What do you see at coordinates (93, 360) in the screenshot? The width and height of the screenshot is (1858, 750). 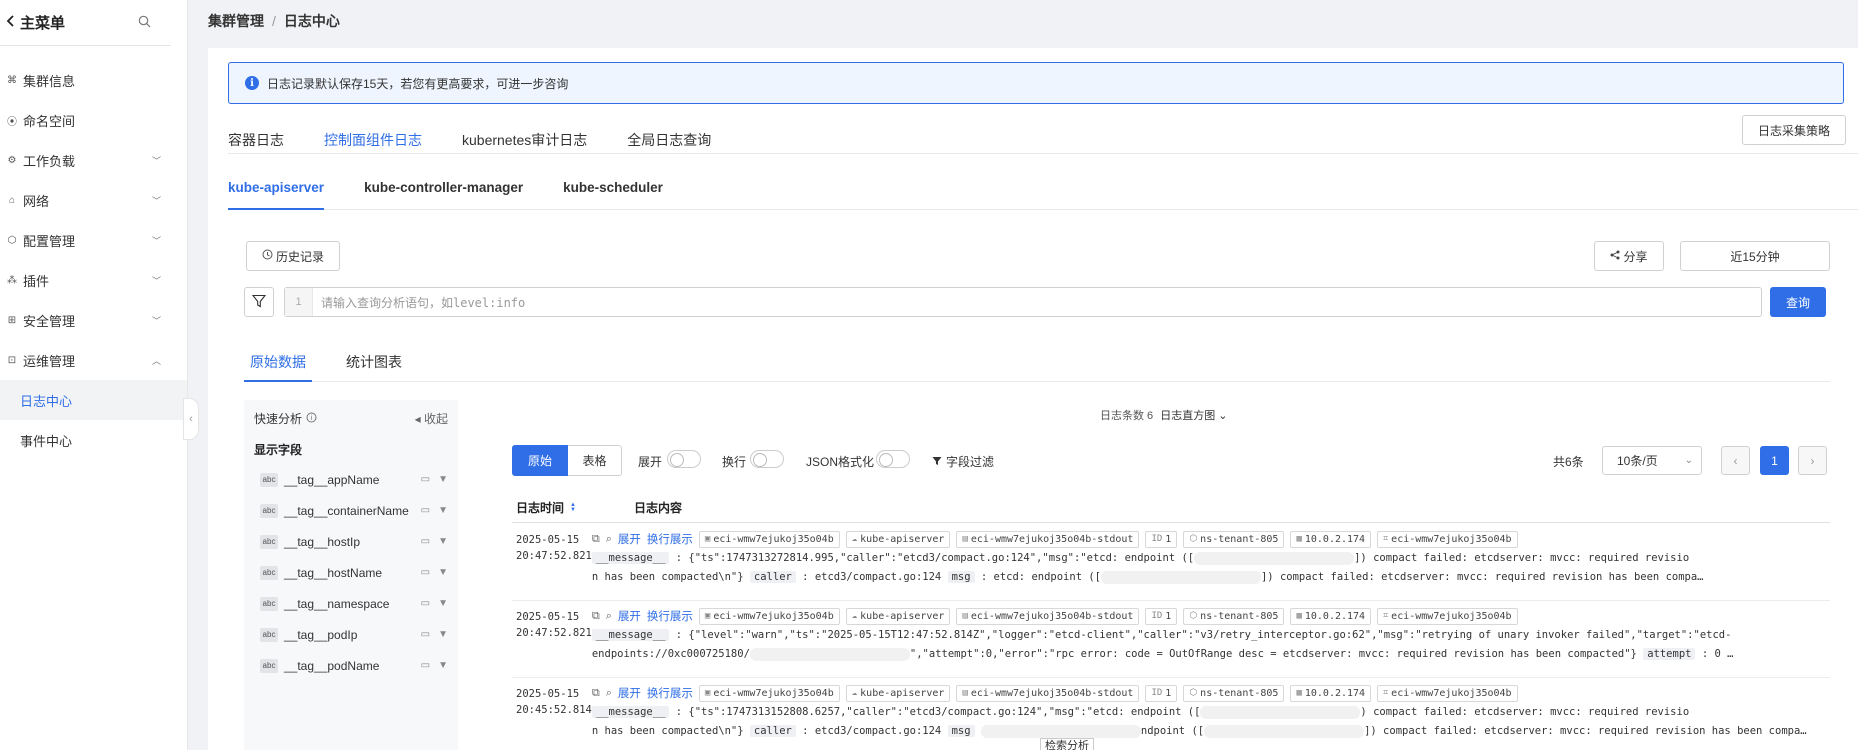 I see `sidebar-item-7: ⊡ 运维管理 ︿` at bounding box center [93, 360].